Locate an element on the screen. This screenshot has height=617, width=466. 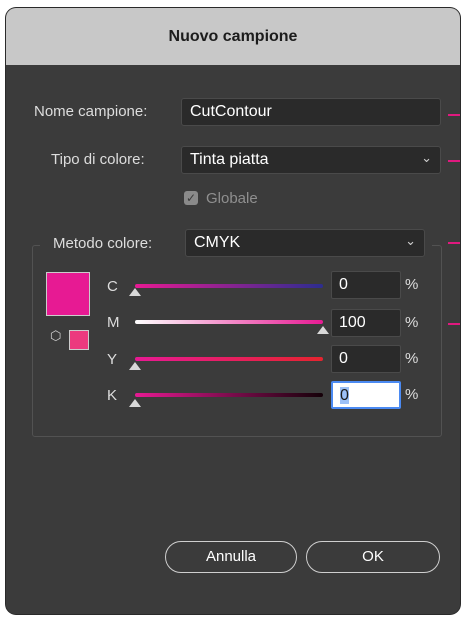
channel-c-input: 0 is located at coordinates (366, 285).